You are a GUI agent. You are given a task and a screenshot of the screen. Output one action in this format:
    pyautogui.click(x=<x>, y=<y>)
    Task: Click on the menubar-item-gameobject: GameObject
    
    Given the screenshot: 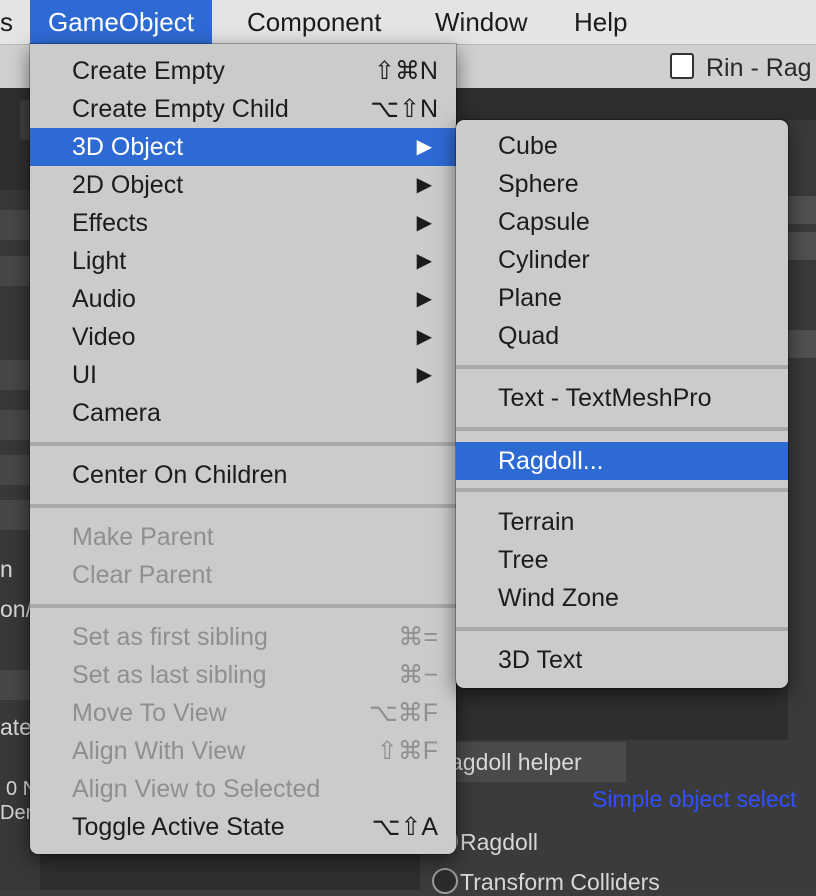 What is the action you would take?
    pyautogui.click(x=121, y=22)
    